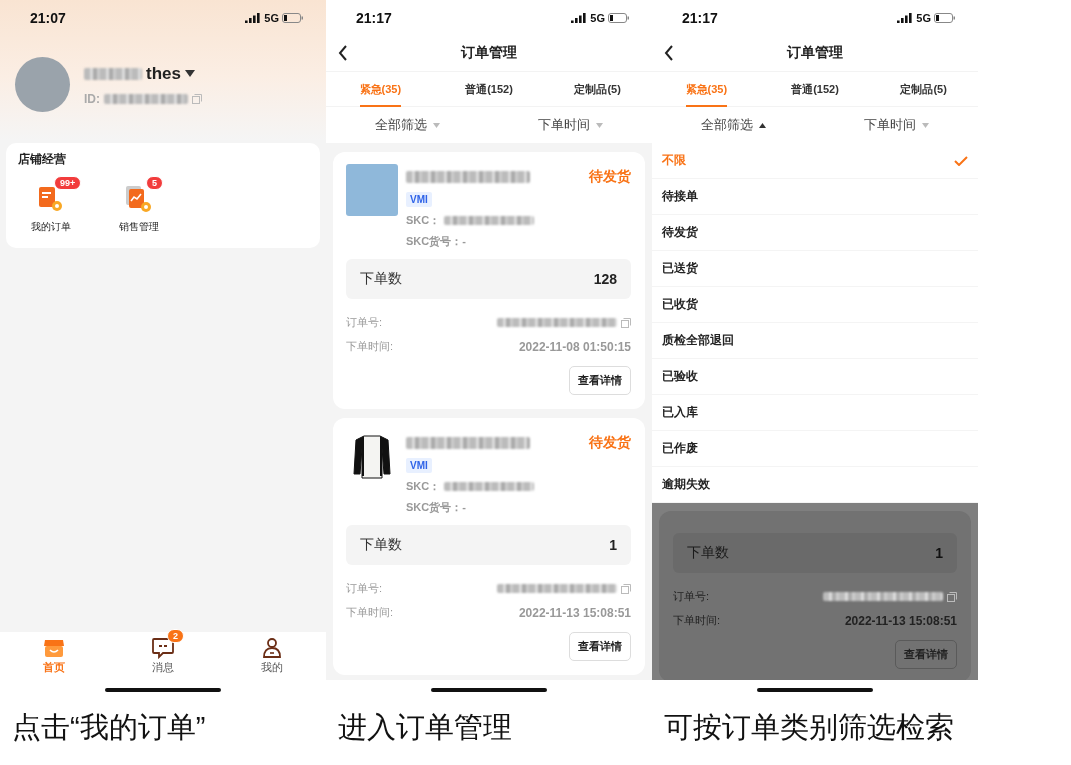 The image size is (1071, 765). What do you see at coordinates (425, 727) in the screenshot?
I see `caption: 进入订单管理` at bounding box center [425, 727].